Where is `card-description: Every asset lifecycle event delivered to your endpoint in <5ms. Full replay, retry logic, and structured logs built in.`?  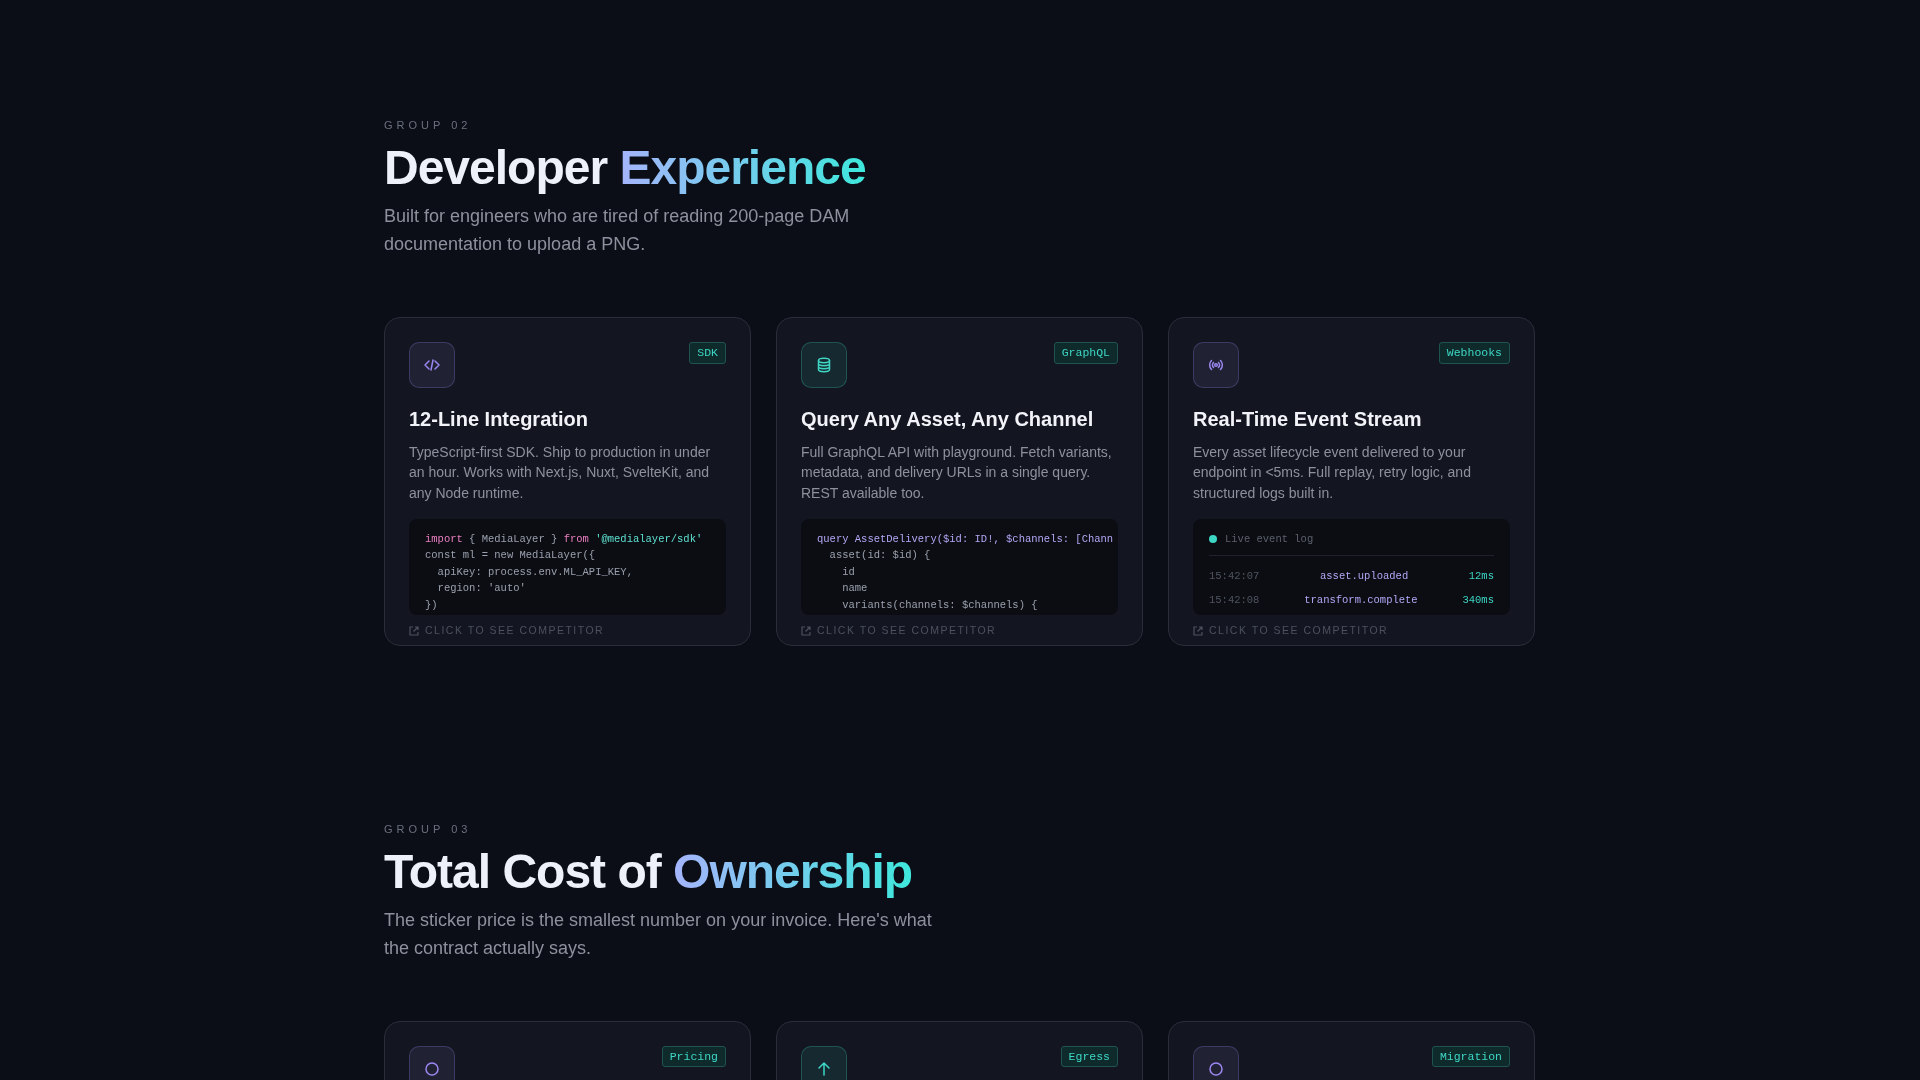 card-description: Every asset lifecycle event delivered to your endpoint in <5ms. Full replay, retry logic, and structured logs built in. is located at coordinates (1332, 472).